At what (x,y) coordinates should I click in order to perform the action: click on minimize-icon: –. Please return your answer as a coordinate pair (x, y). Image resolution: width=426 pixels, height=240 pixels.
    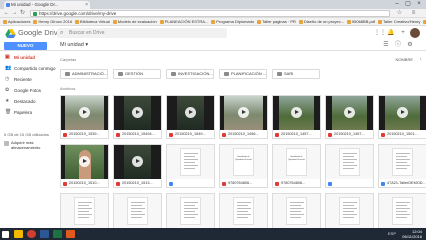
    Looking at the image, I should click on (397, 4).